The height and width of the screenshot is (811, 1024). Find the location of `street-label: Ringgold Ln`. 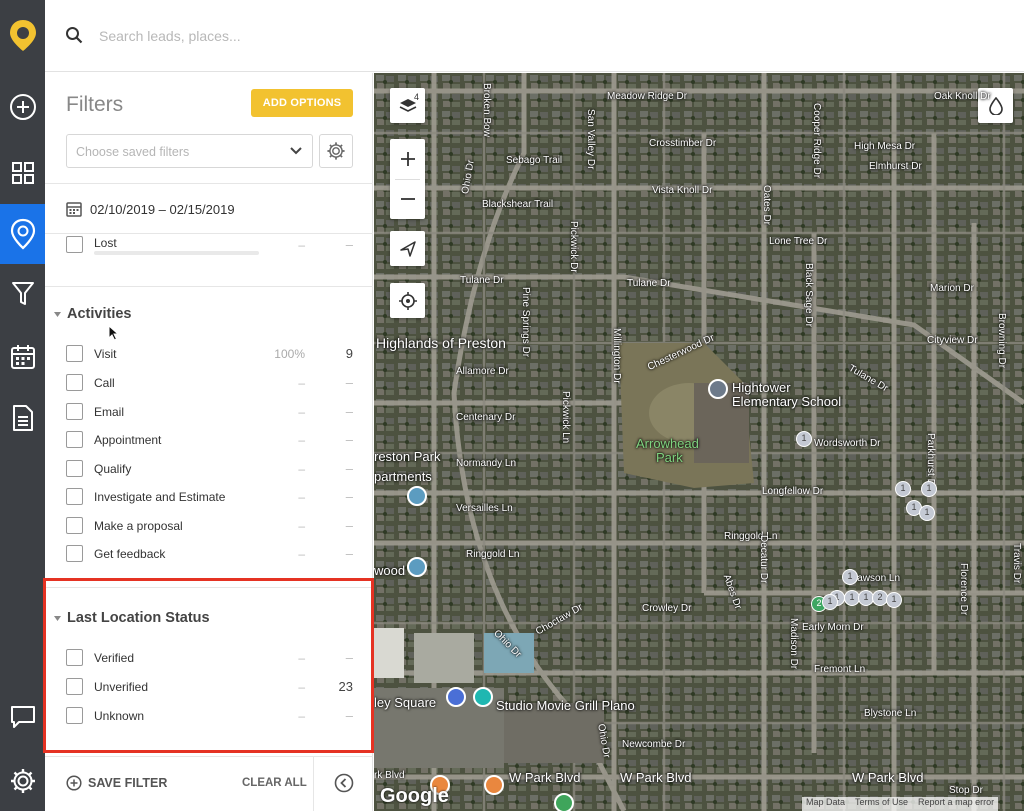

street-label: Ringgold Ln is located at coordinates (751, 536).